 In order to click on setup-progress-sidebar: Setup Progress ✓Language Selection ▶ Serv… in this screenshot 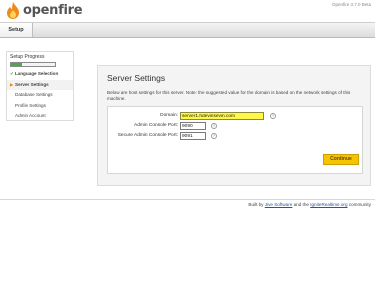, I will do `click(40, 86)`.